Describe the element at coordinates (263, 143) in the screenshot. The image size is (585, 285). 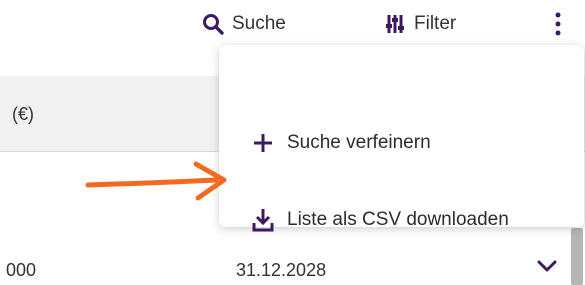
I see `plus-icon` at that location.